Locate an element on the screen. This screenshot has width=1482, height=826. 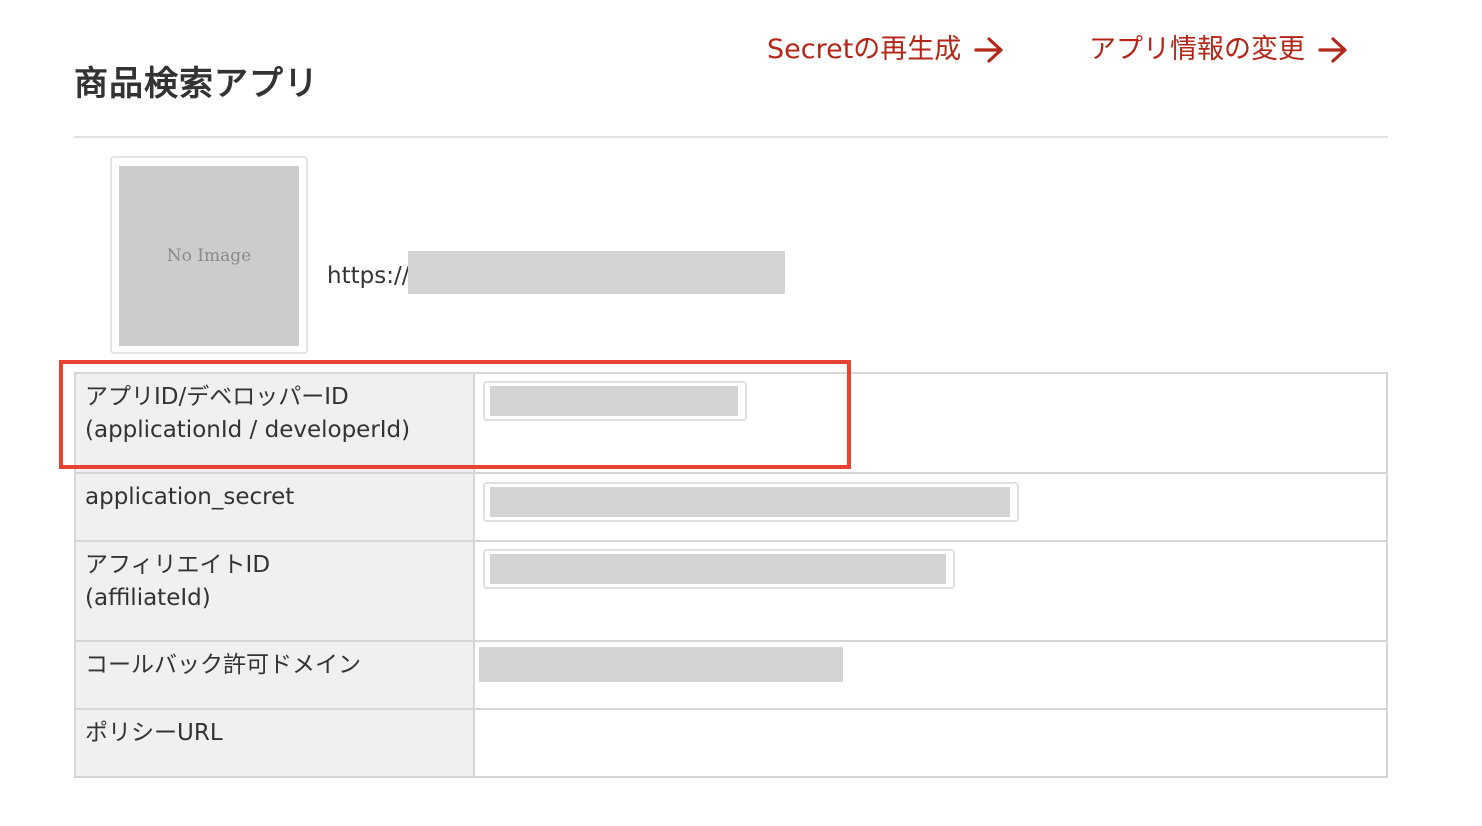
row-label-line: コールバック許可ドメイン is located at coordinates (223, 665).